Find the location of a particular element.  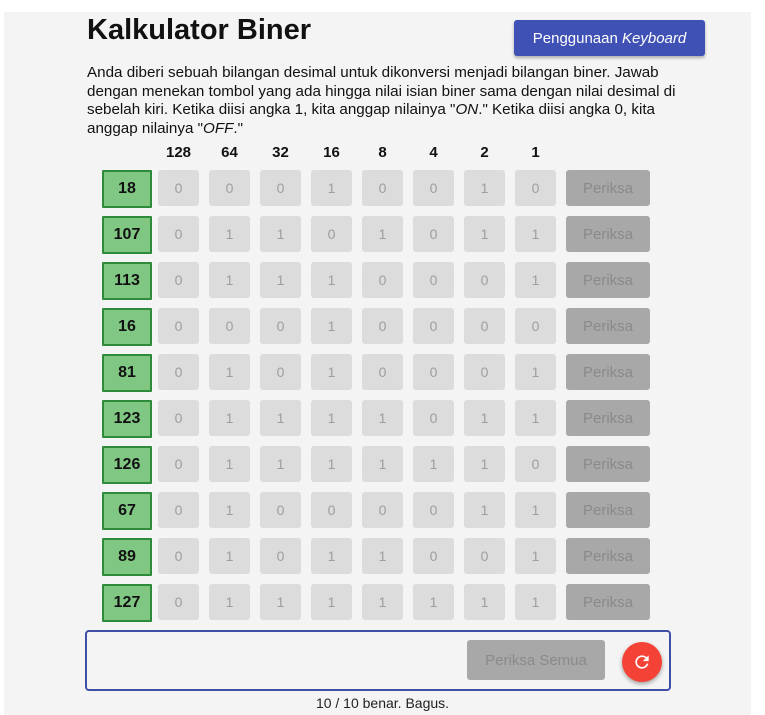

check-all-button: Periksa Semua is located at coordinates (536, 660).